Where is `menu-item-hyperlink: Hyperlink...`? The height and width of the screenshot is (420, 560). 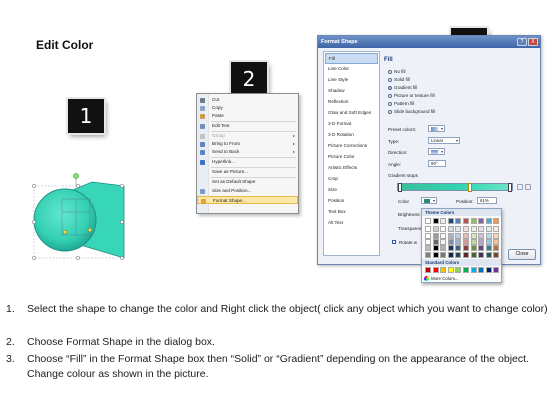
menu-item-hyperlink: Hyperlink... is located at coordinates (247, 162).